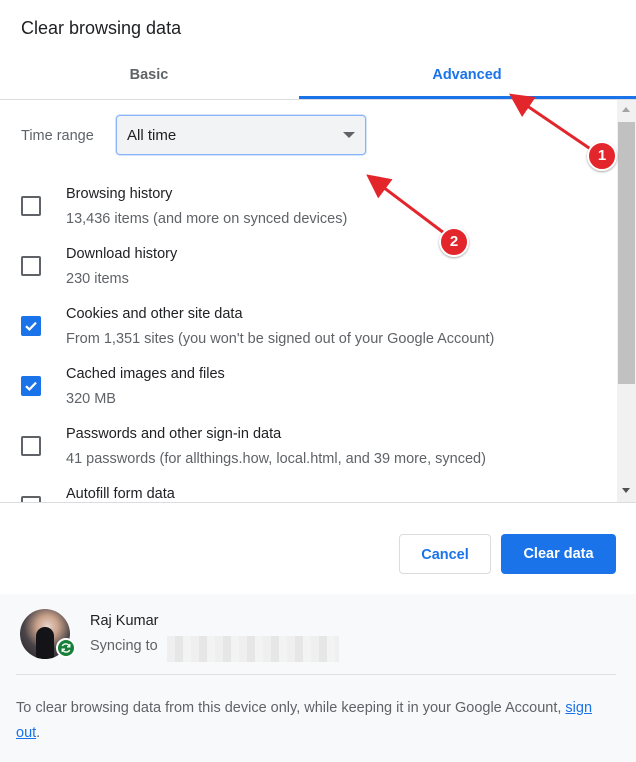 The height and width of the screenshot is (762, 636). What do you see at coordinates (305, 390) in the screenshot?
I see `option-cached-images: Cached images and files 320 MB` at bounding box center [305, 390].